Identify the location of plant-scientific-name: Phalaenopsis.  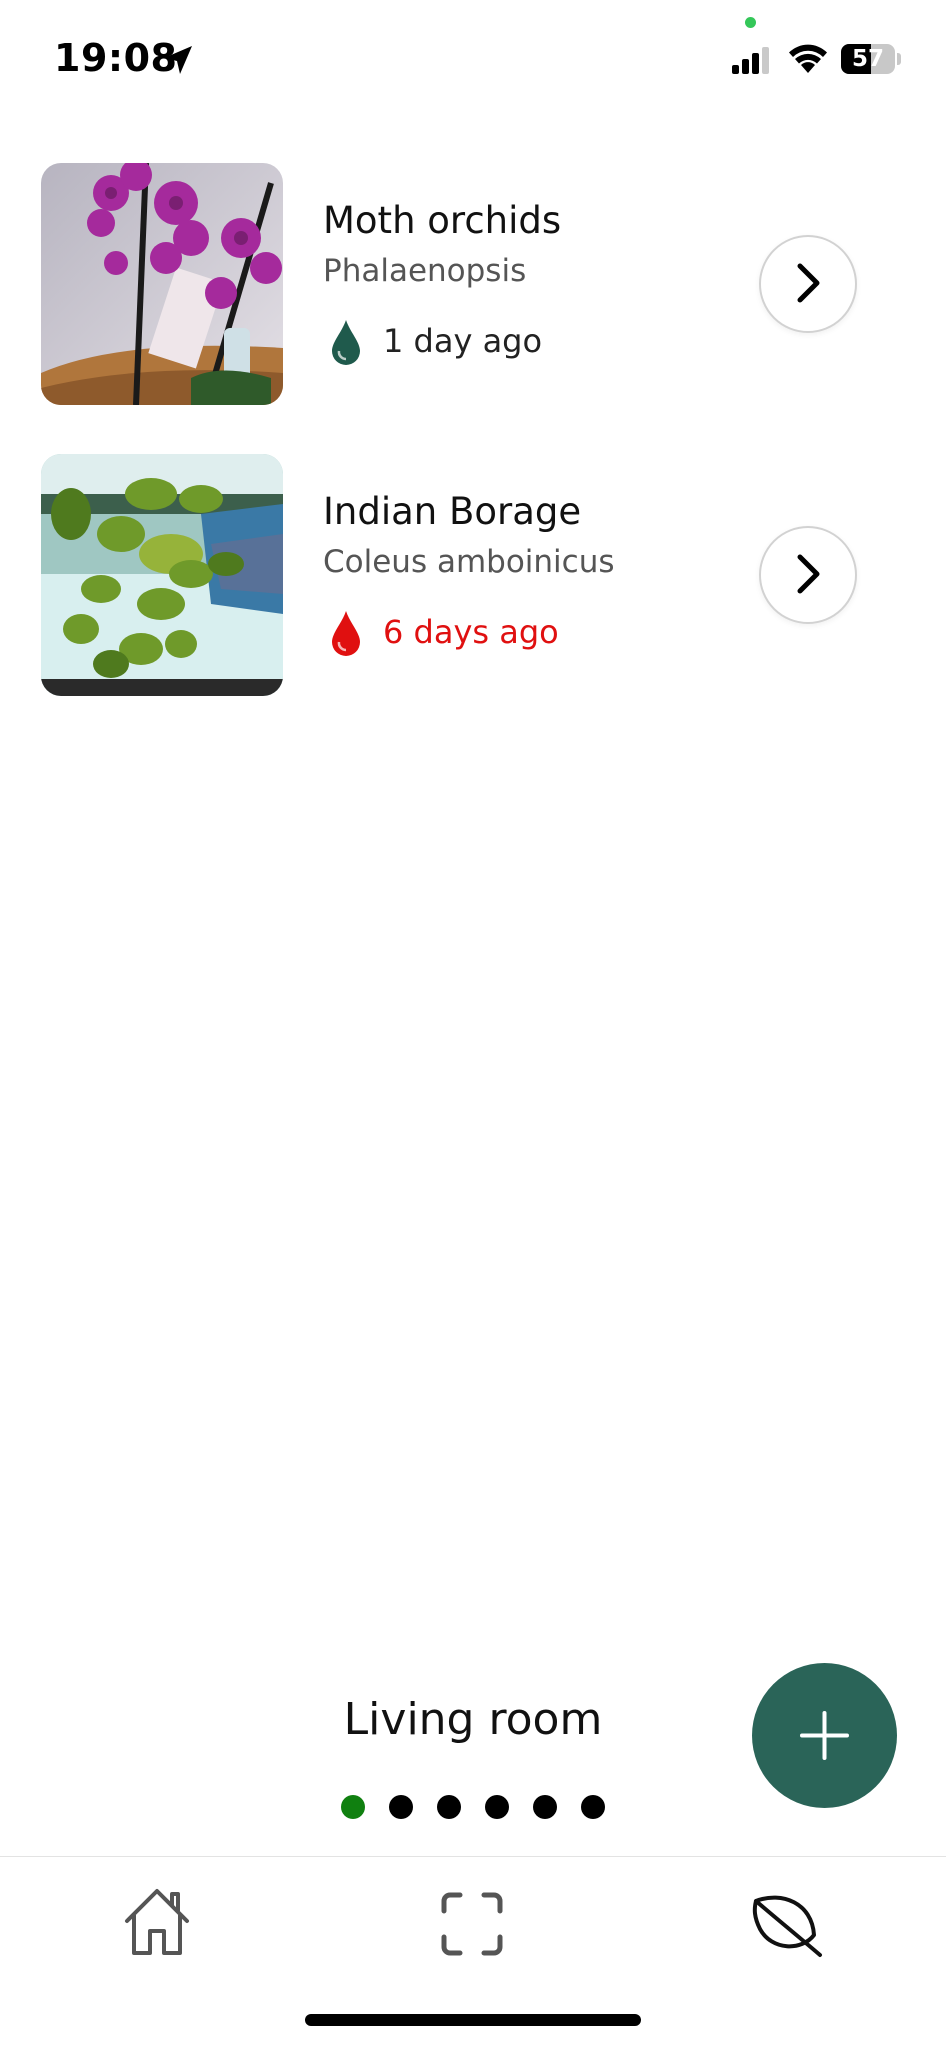
(425, 271).